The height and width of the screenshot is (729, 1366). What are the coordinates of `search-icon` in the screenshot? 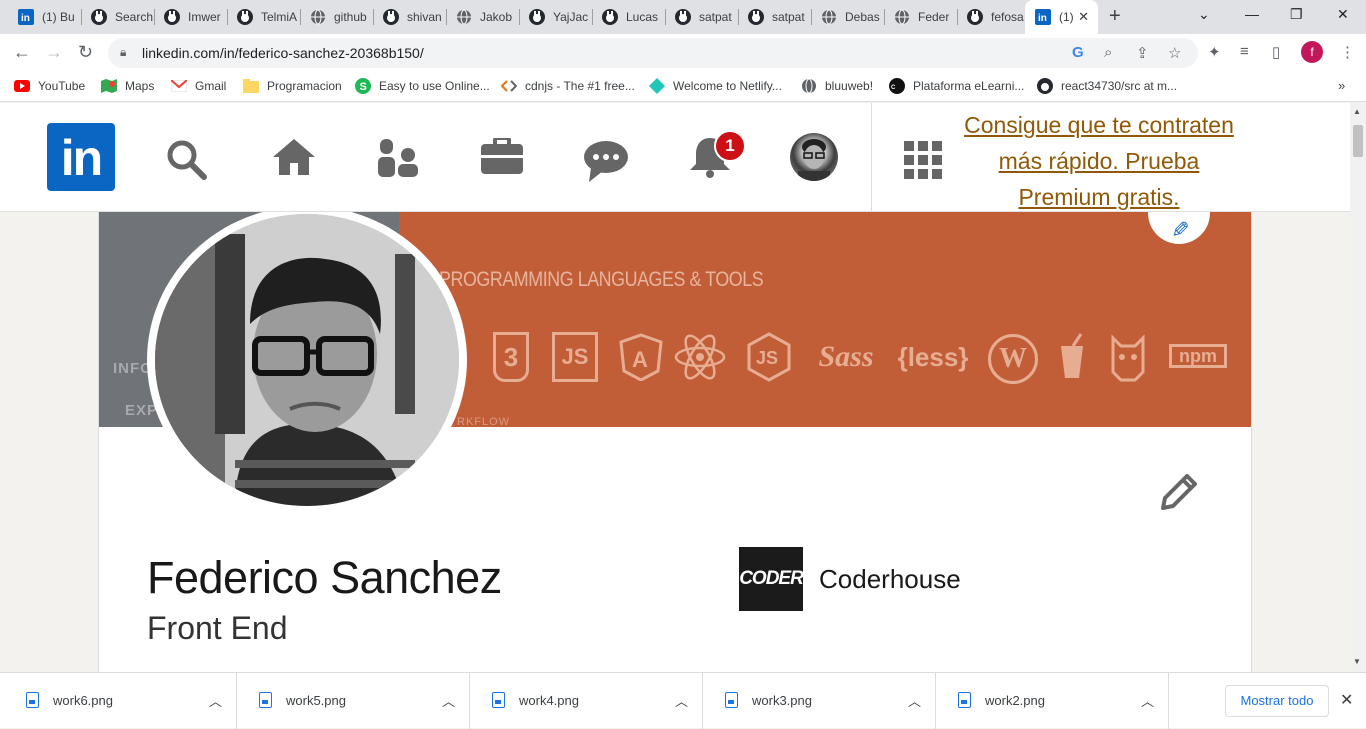 It's located at (187, 160).